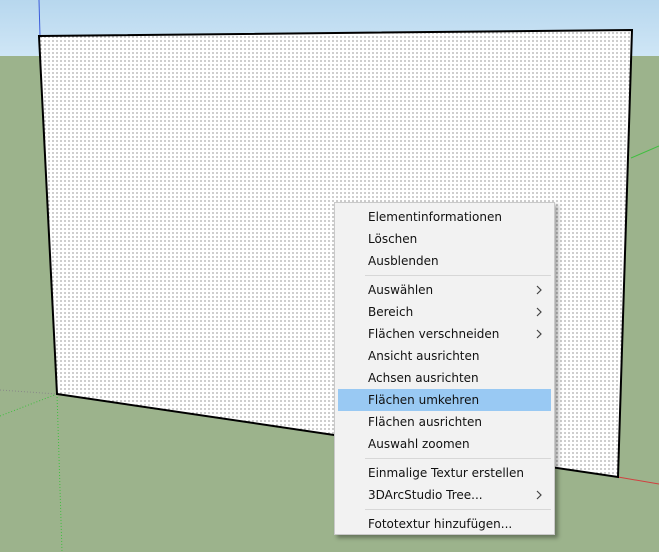  Describe the element at coordinates (424, 356) in the screenshot. I see `menu-item-label: Ansicht ausrichten` at that location.